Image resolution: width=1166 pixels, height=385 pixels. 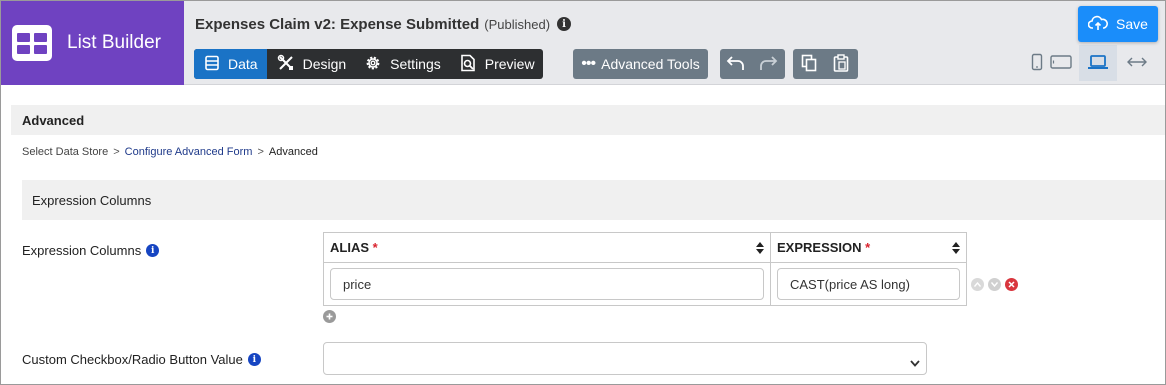 I want to click on undo-button, so click(x=736, y=64).